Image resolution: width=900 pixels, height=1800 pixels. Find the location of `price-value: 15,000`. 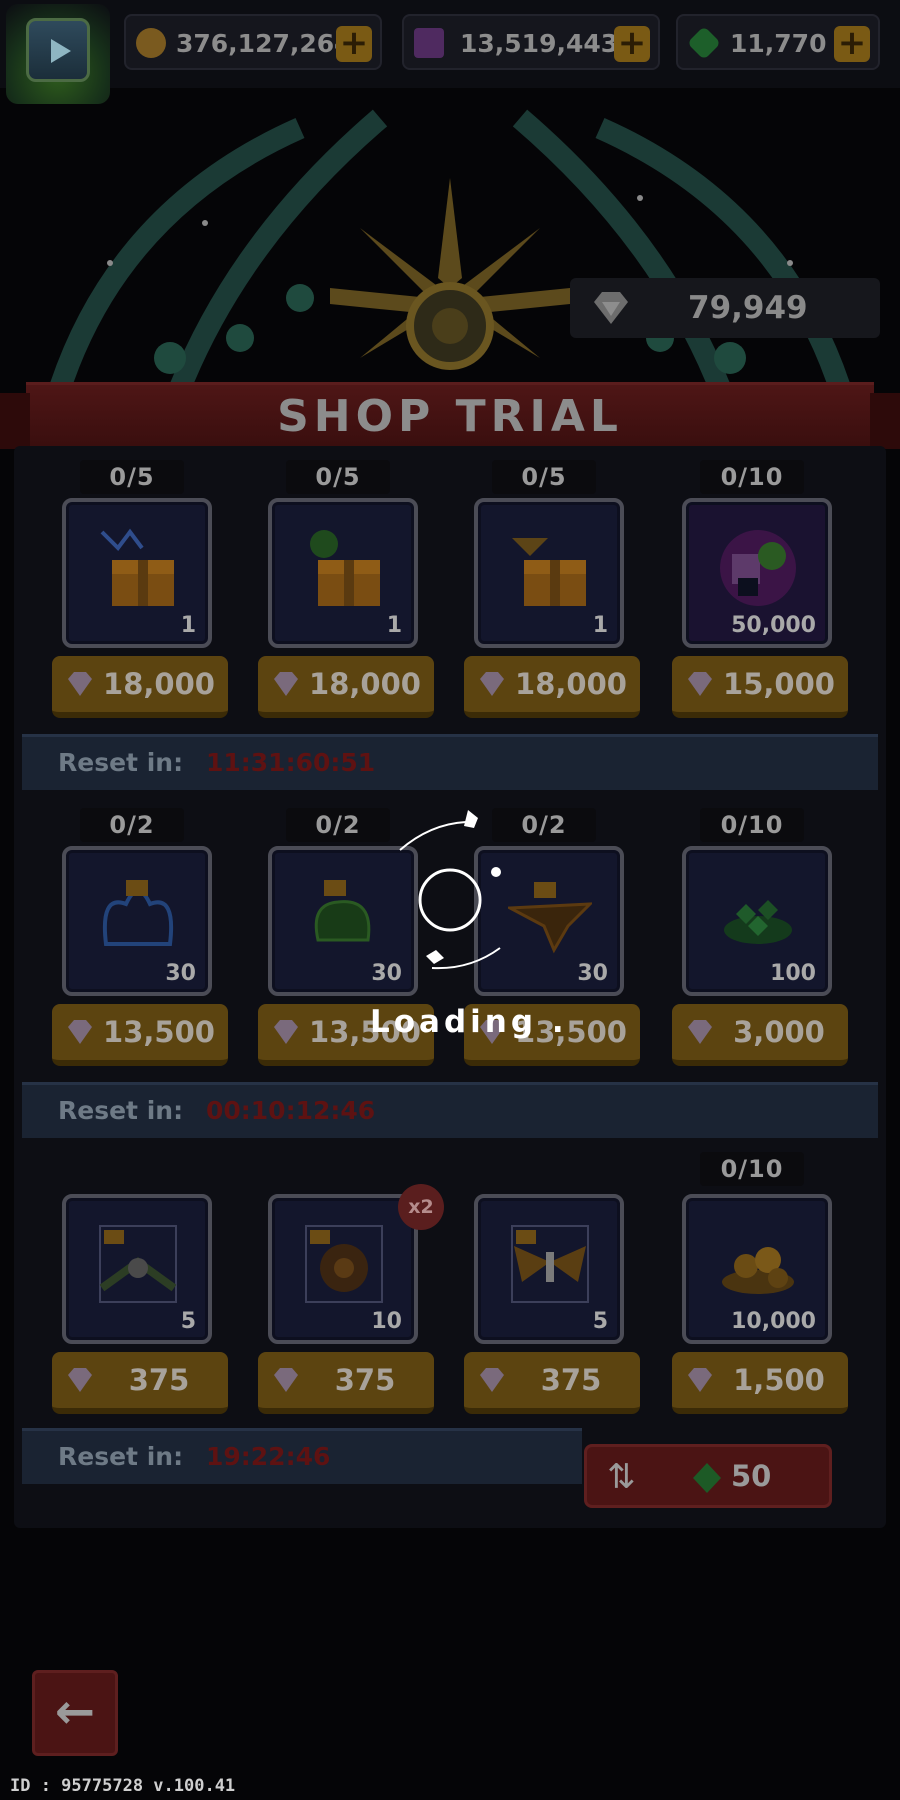

price-value: 15,000 is located at coordinates (779, 684).